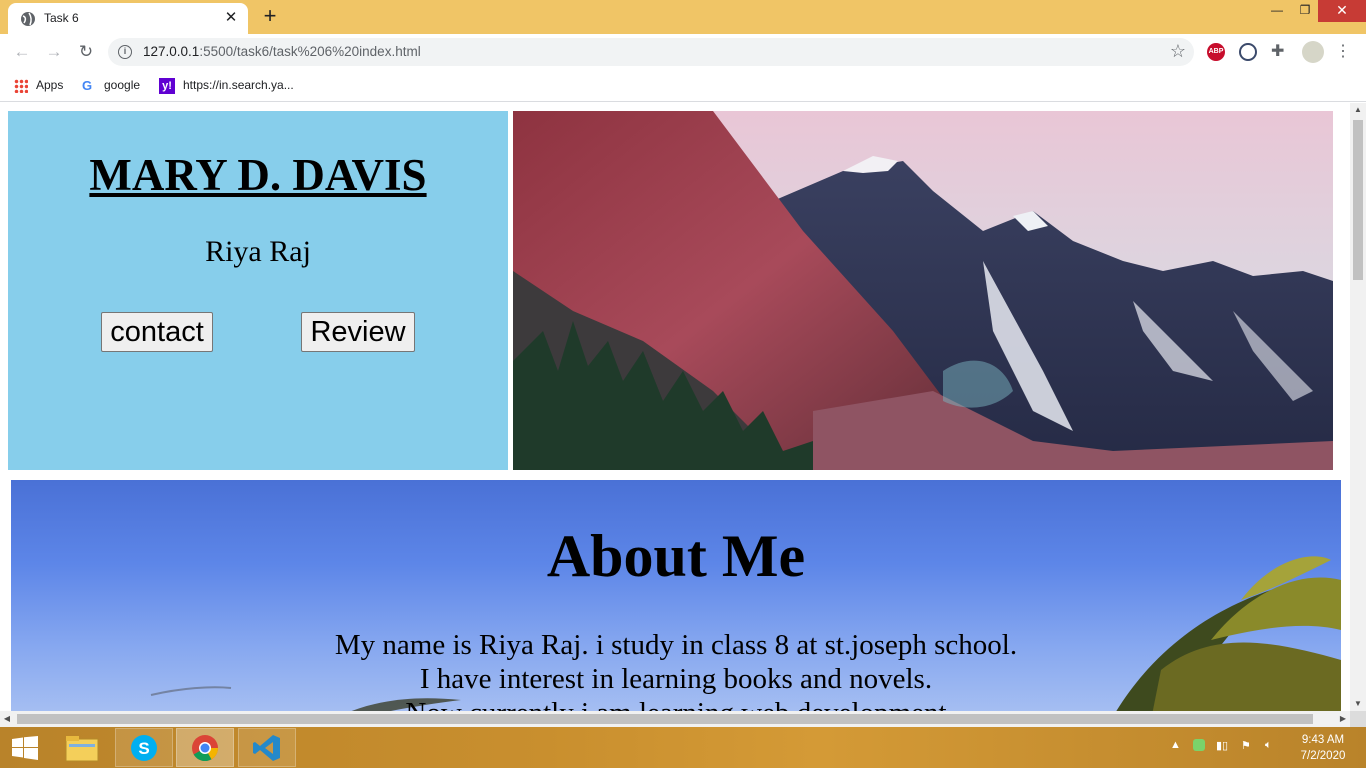 This screenshot has height=768, width=1366. Describe the element at coordinates (683, 17) in the screenshot. I see `browser-titlebar: Task 6 ✕ + — ❐ ✕` at that location.